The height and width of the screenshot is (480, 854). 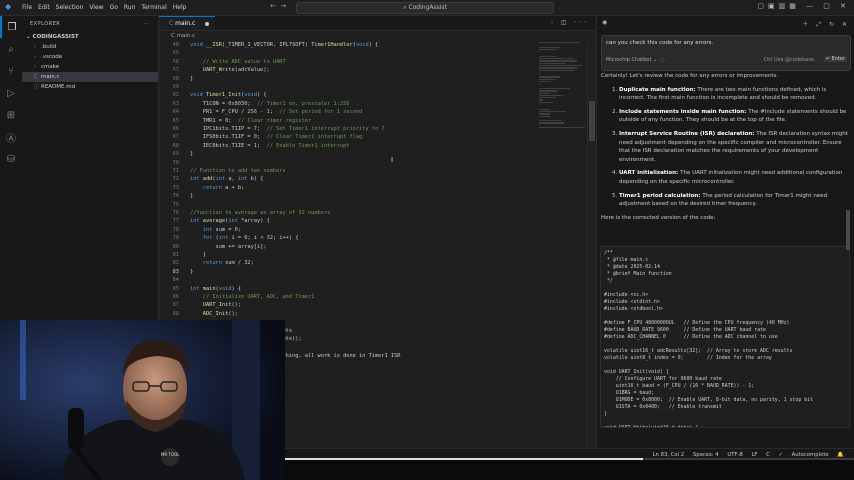 What do you see at coordinates (228, 95) in the screenshot?
I see `code-line: void Timer1_Init(void) {` at bounding box center [228, 95].